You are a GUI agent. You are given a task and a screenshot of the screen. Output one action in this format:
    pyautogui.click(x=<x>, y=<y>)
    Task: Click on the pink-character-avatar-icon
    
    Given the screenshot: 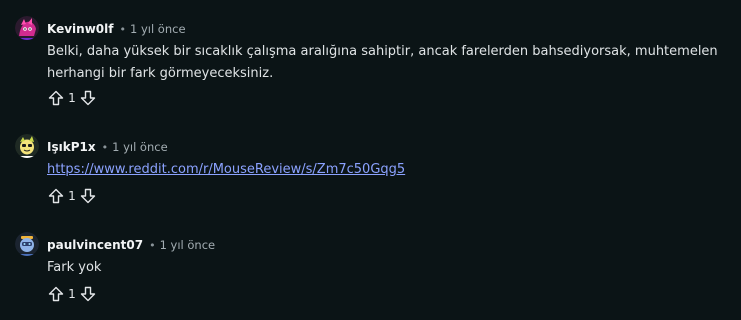 What is the action you would take?
    pyautogui.click(x=27, y=28)
    